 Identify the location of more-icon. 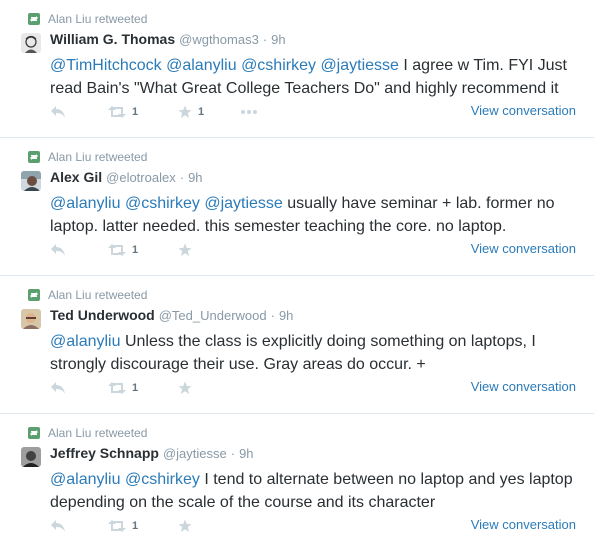
(249, 112).